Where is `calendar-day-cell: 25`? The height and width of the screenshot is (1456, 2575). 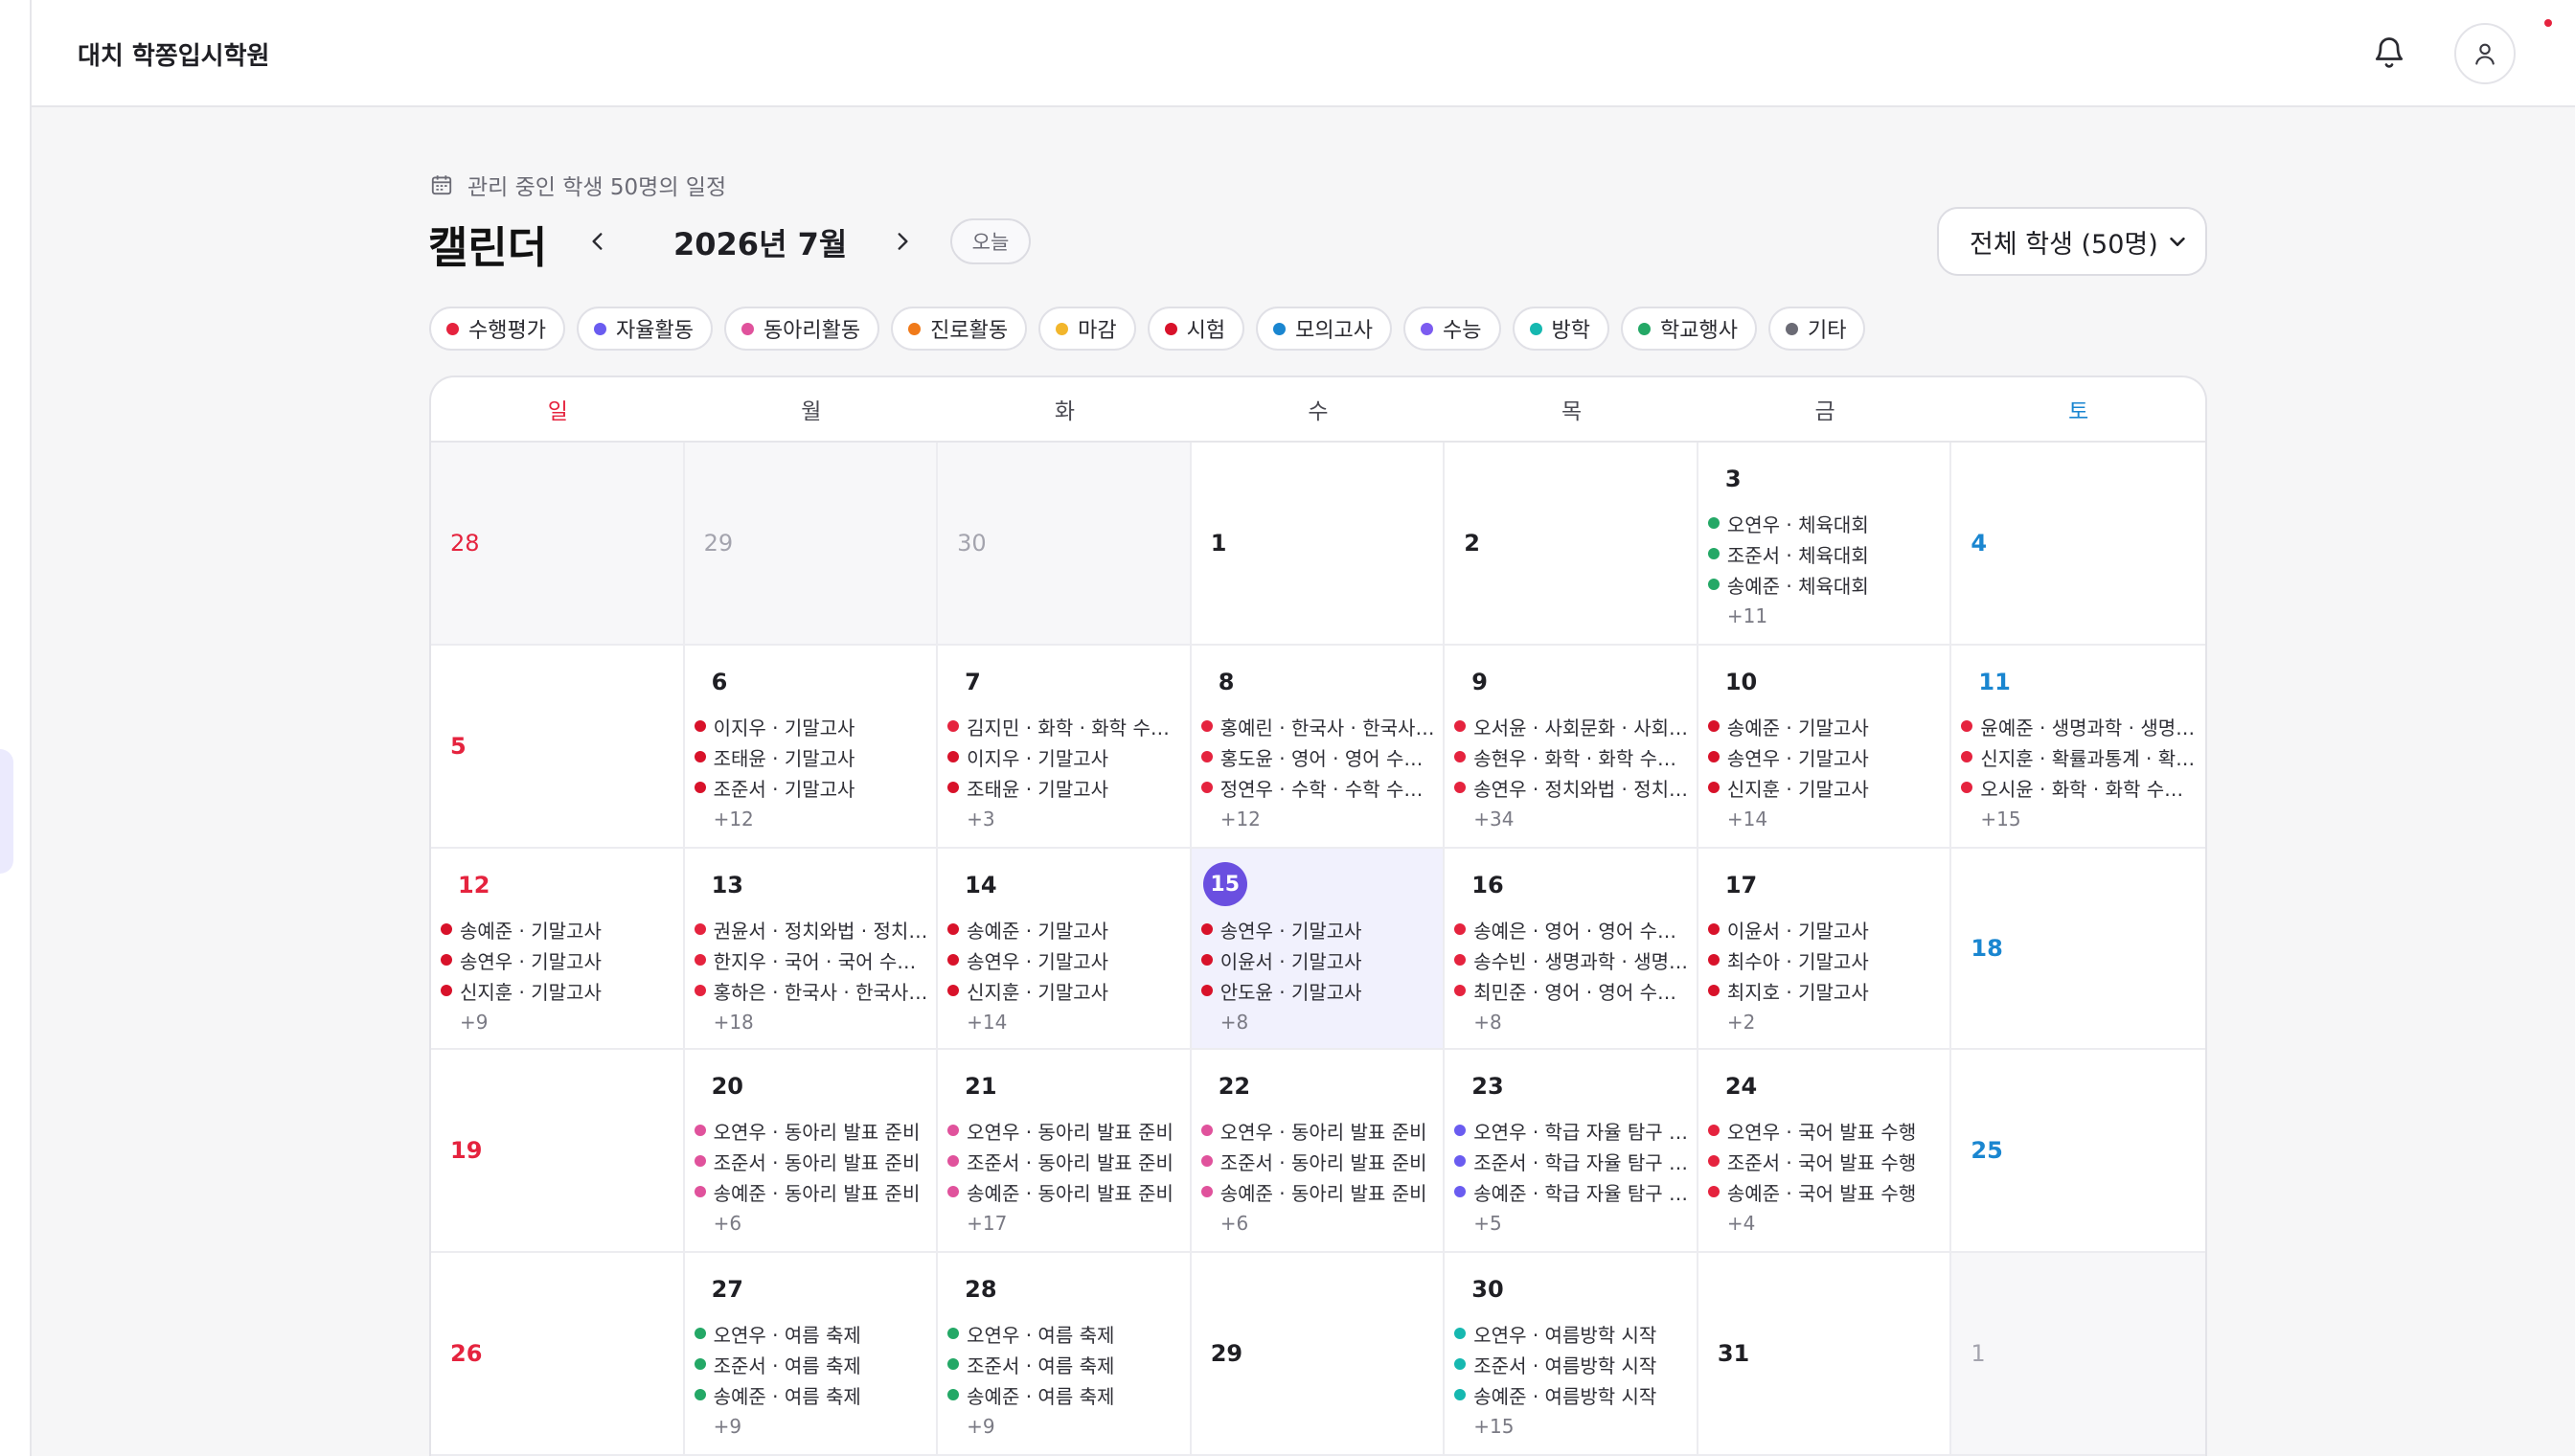 calendar-day-cell: 25 is located at coordinates (2078, 1151).